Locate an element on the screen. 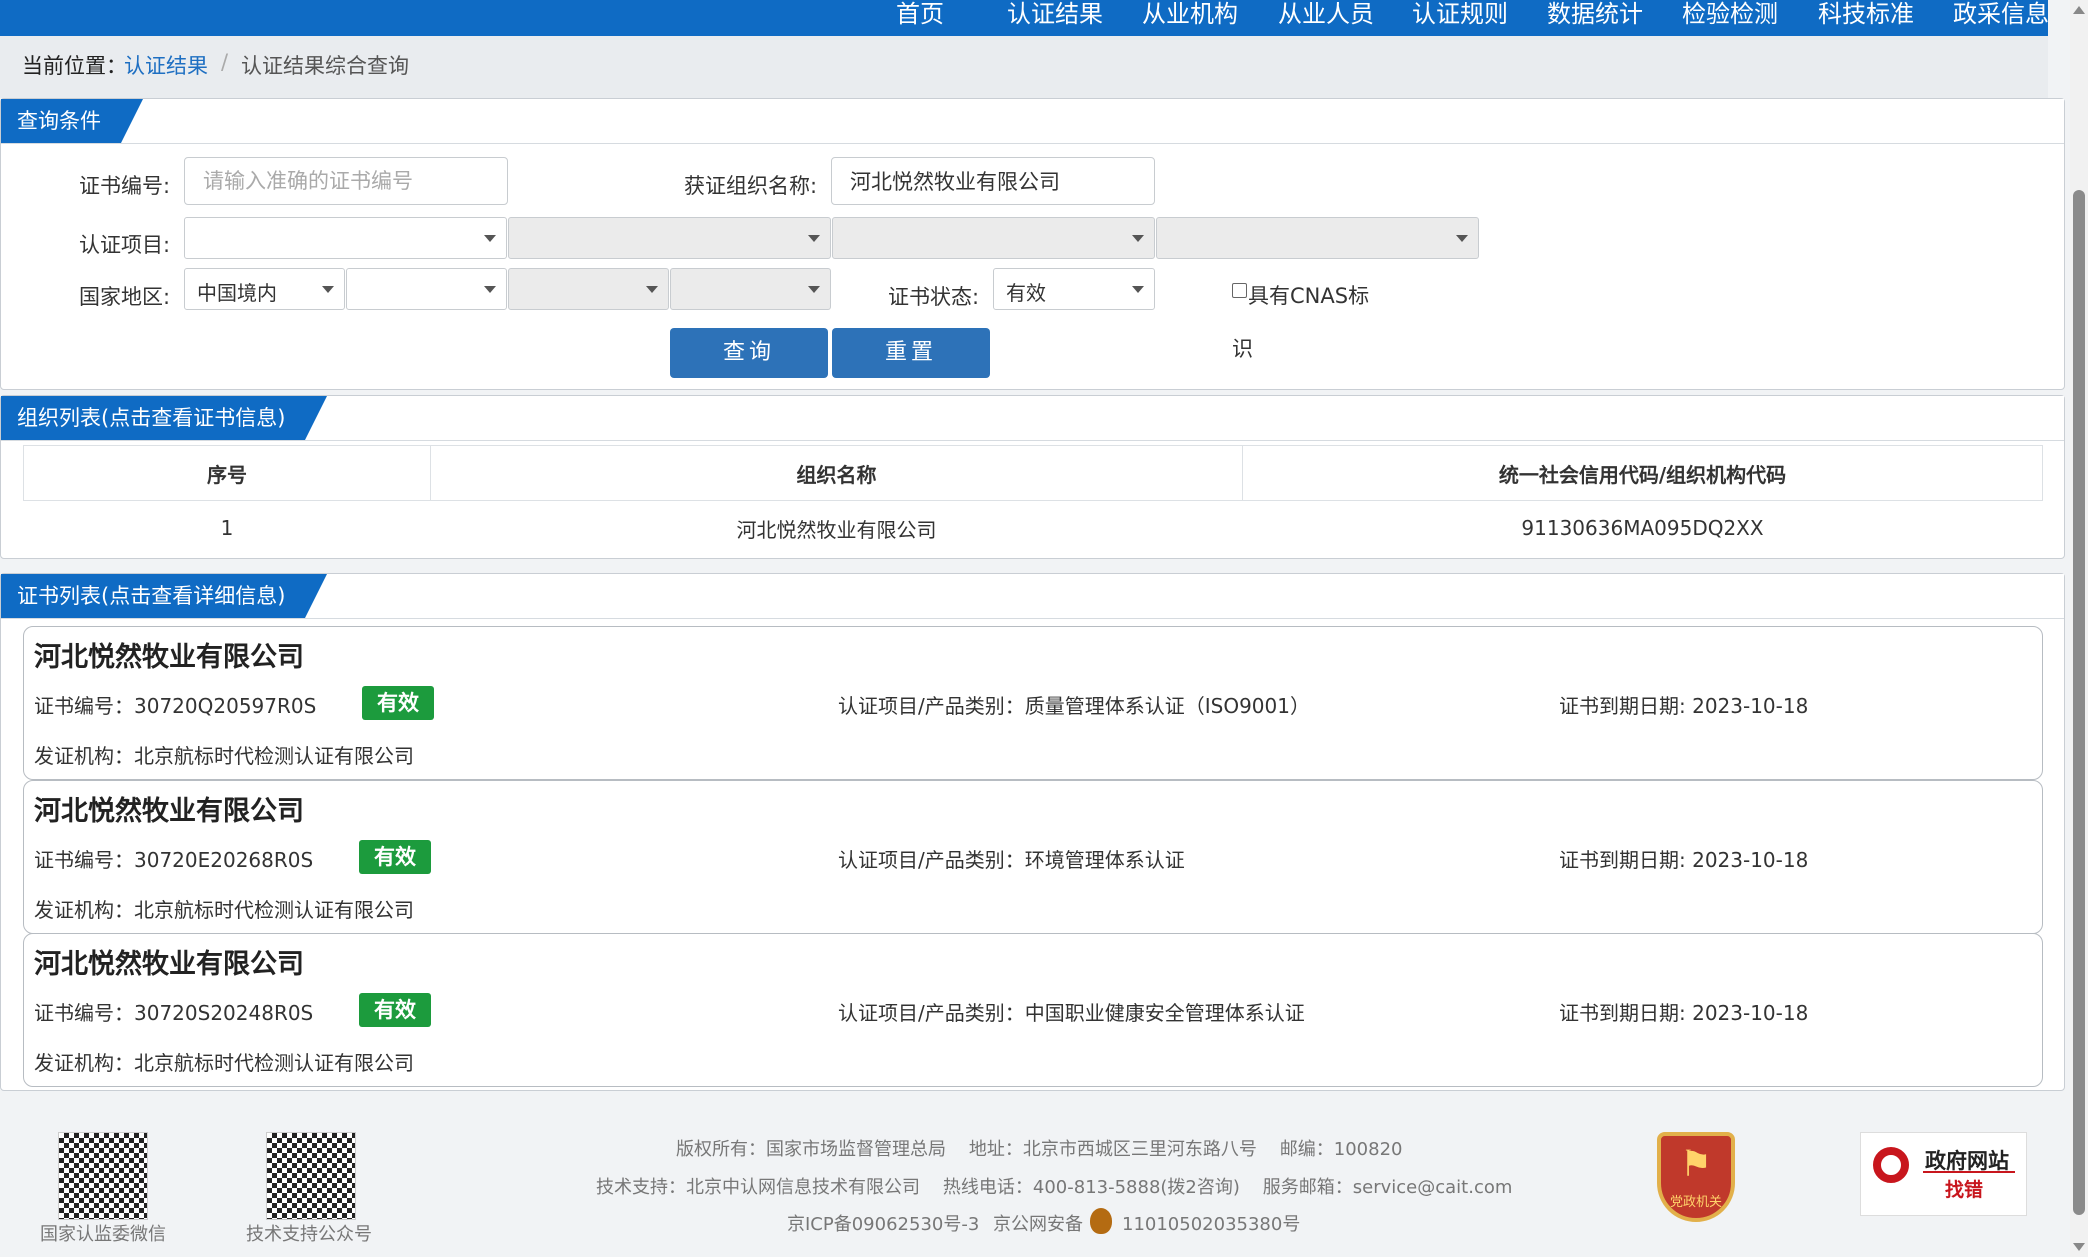  nav-personnel: 从业人员 is located at coordinates (1326, 14).